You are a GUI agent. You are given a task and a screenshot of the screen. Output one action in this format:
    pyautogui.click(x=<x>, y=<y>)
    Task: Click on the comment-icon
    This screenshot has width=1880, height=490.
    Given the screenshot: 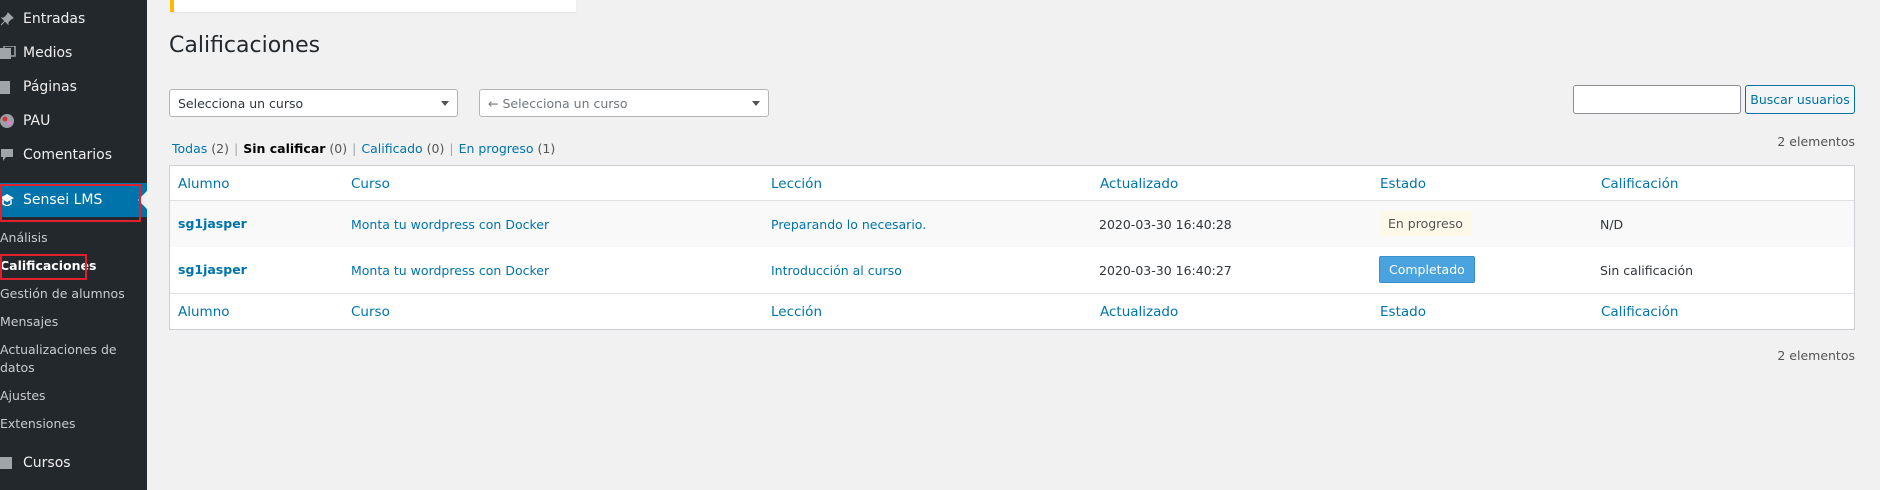 What is the action you would take?
    pyautogui.click(x=11, y=155)
    